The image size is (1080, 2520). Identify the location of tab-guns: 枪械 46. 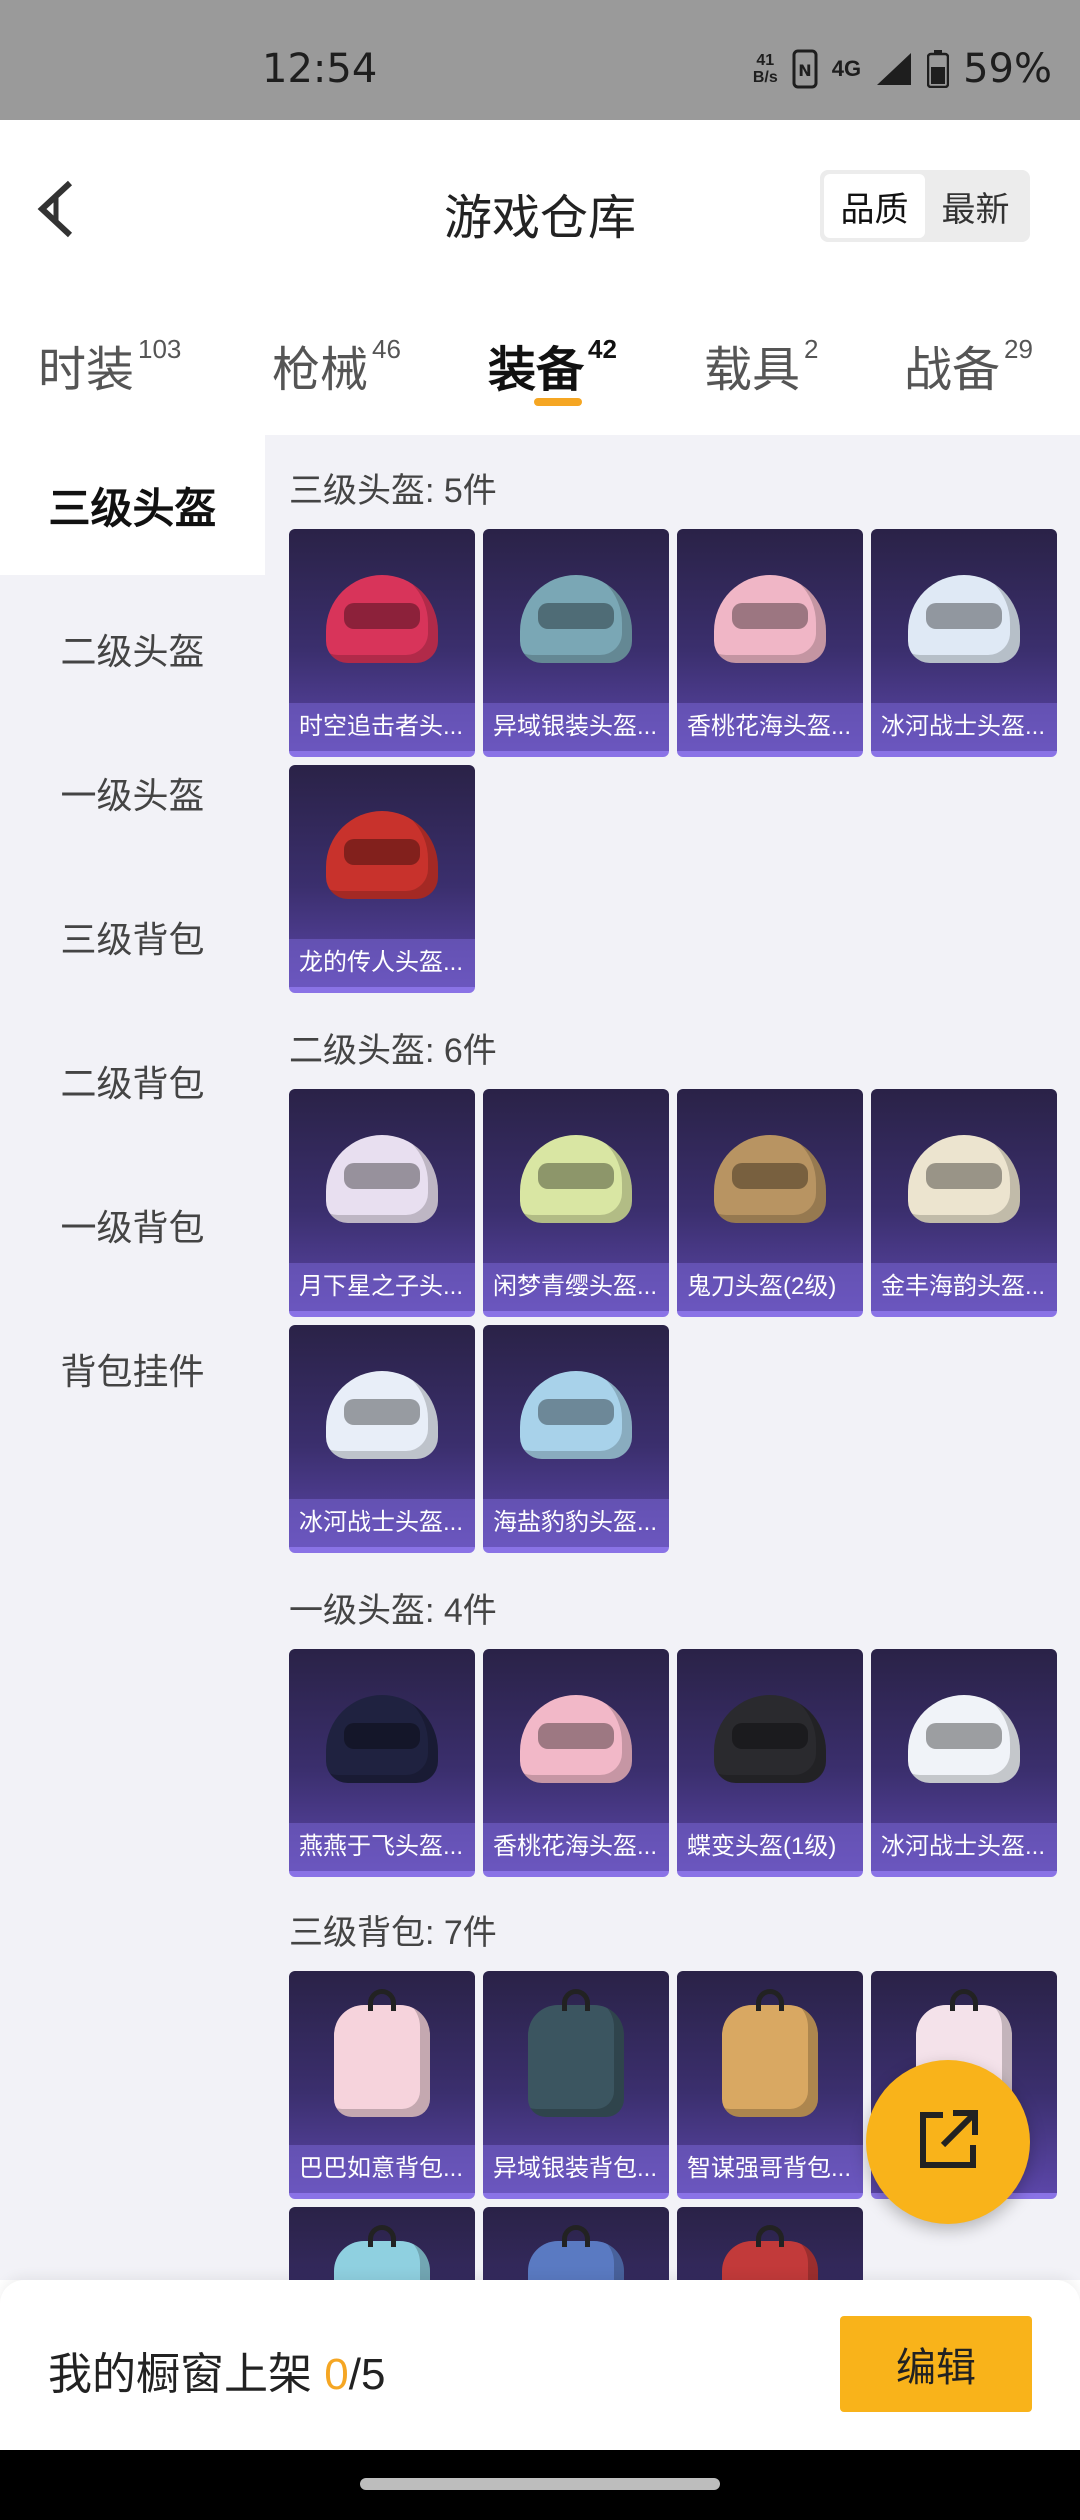
(336, 365).